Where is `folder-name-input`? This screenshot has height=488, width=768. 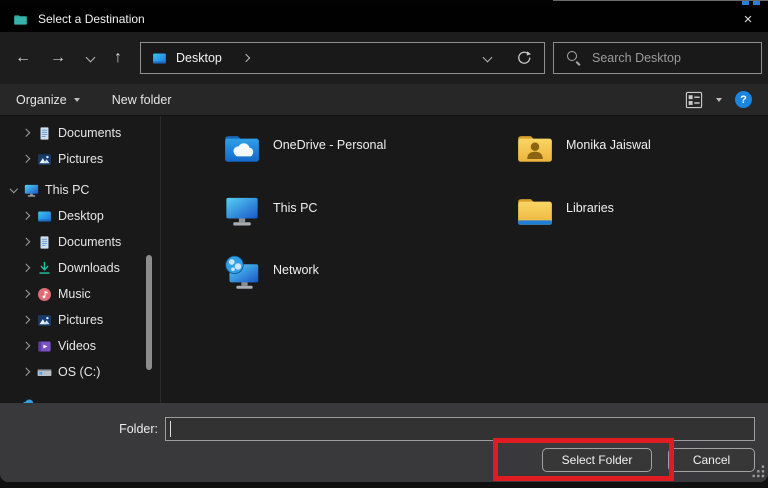
folder-name-input is located at coordinates (460, 429).